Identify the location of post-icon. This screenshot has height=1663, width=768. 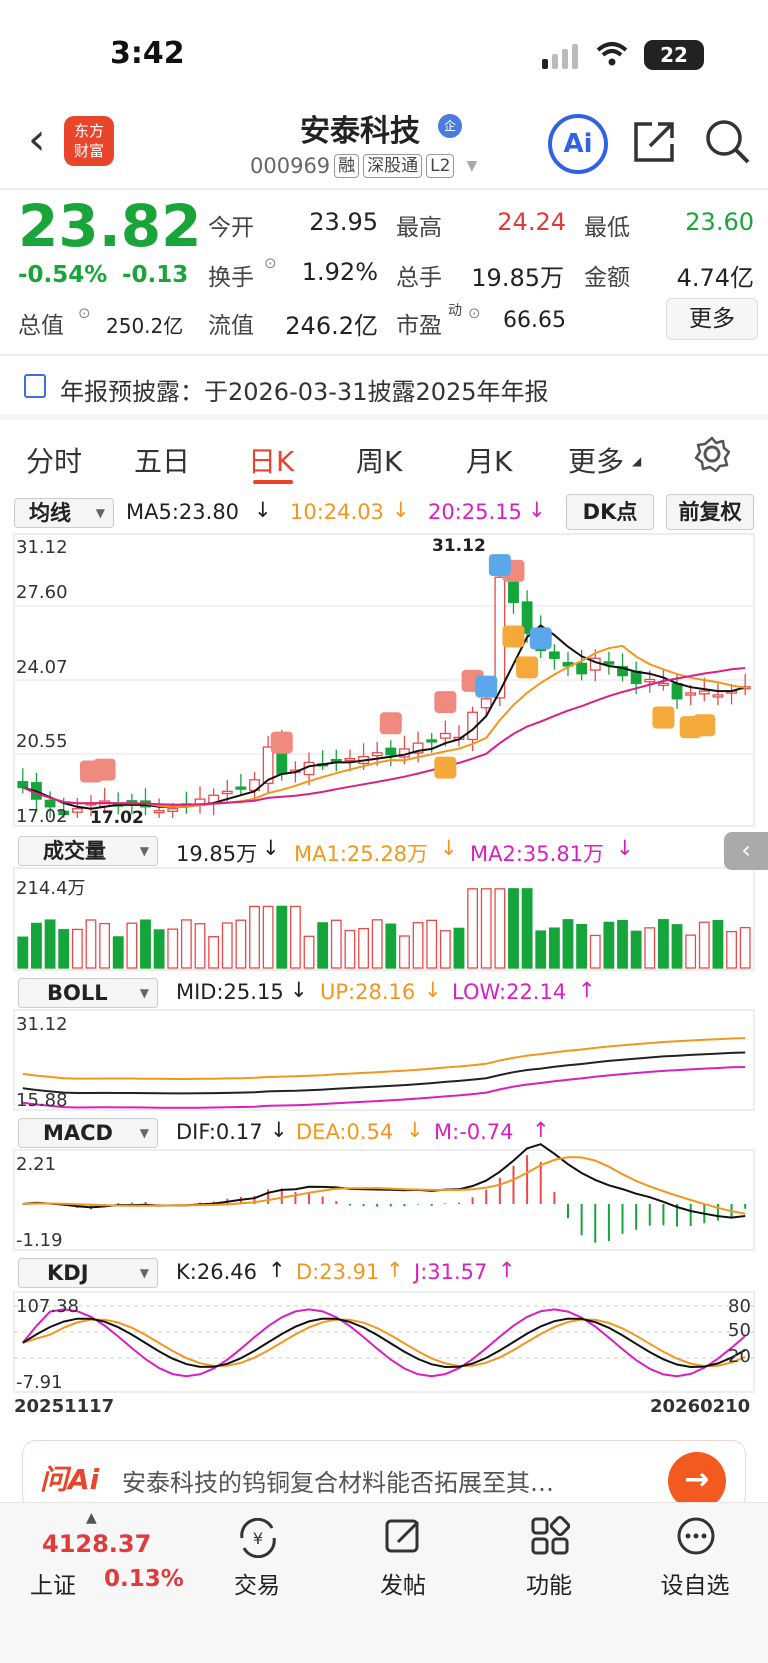
(404, 1538).